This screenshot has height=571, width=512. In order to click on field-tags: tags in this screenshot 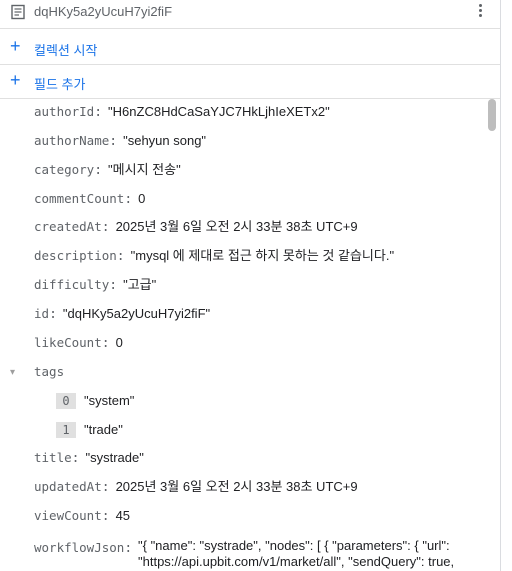, I will do `click(49, 372)`.